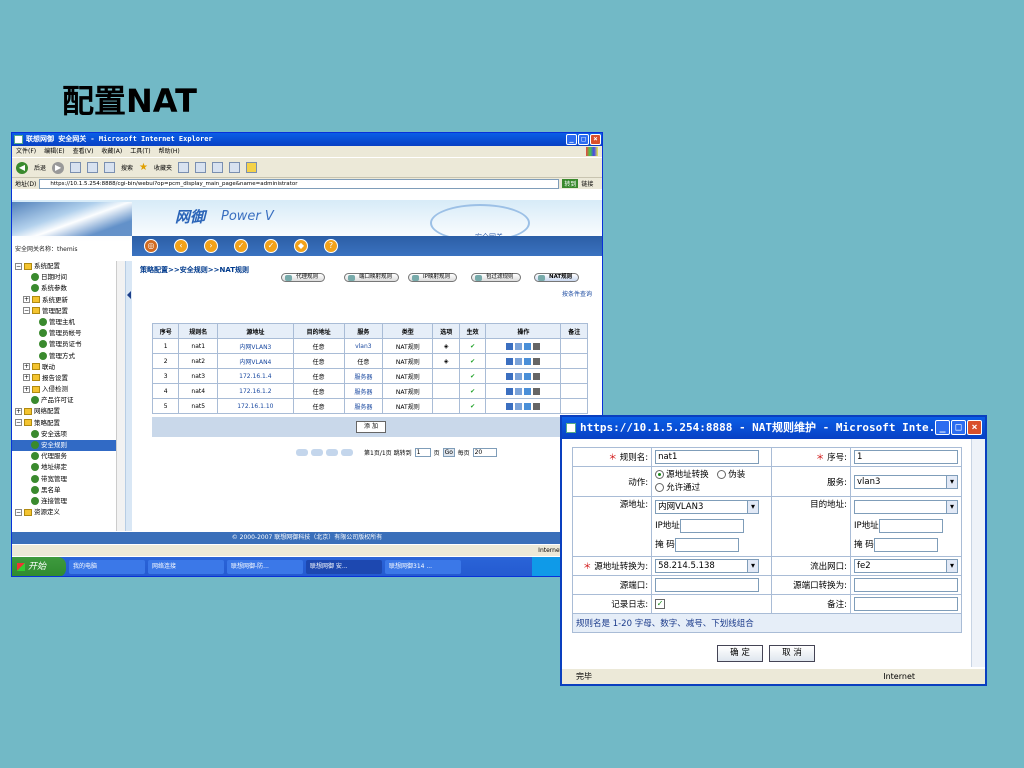 This screenshot has width=1024, height=768. I want to click on start-button: 开始, so click(39, 566).